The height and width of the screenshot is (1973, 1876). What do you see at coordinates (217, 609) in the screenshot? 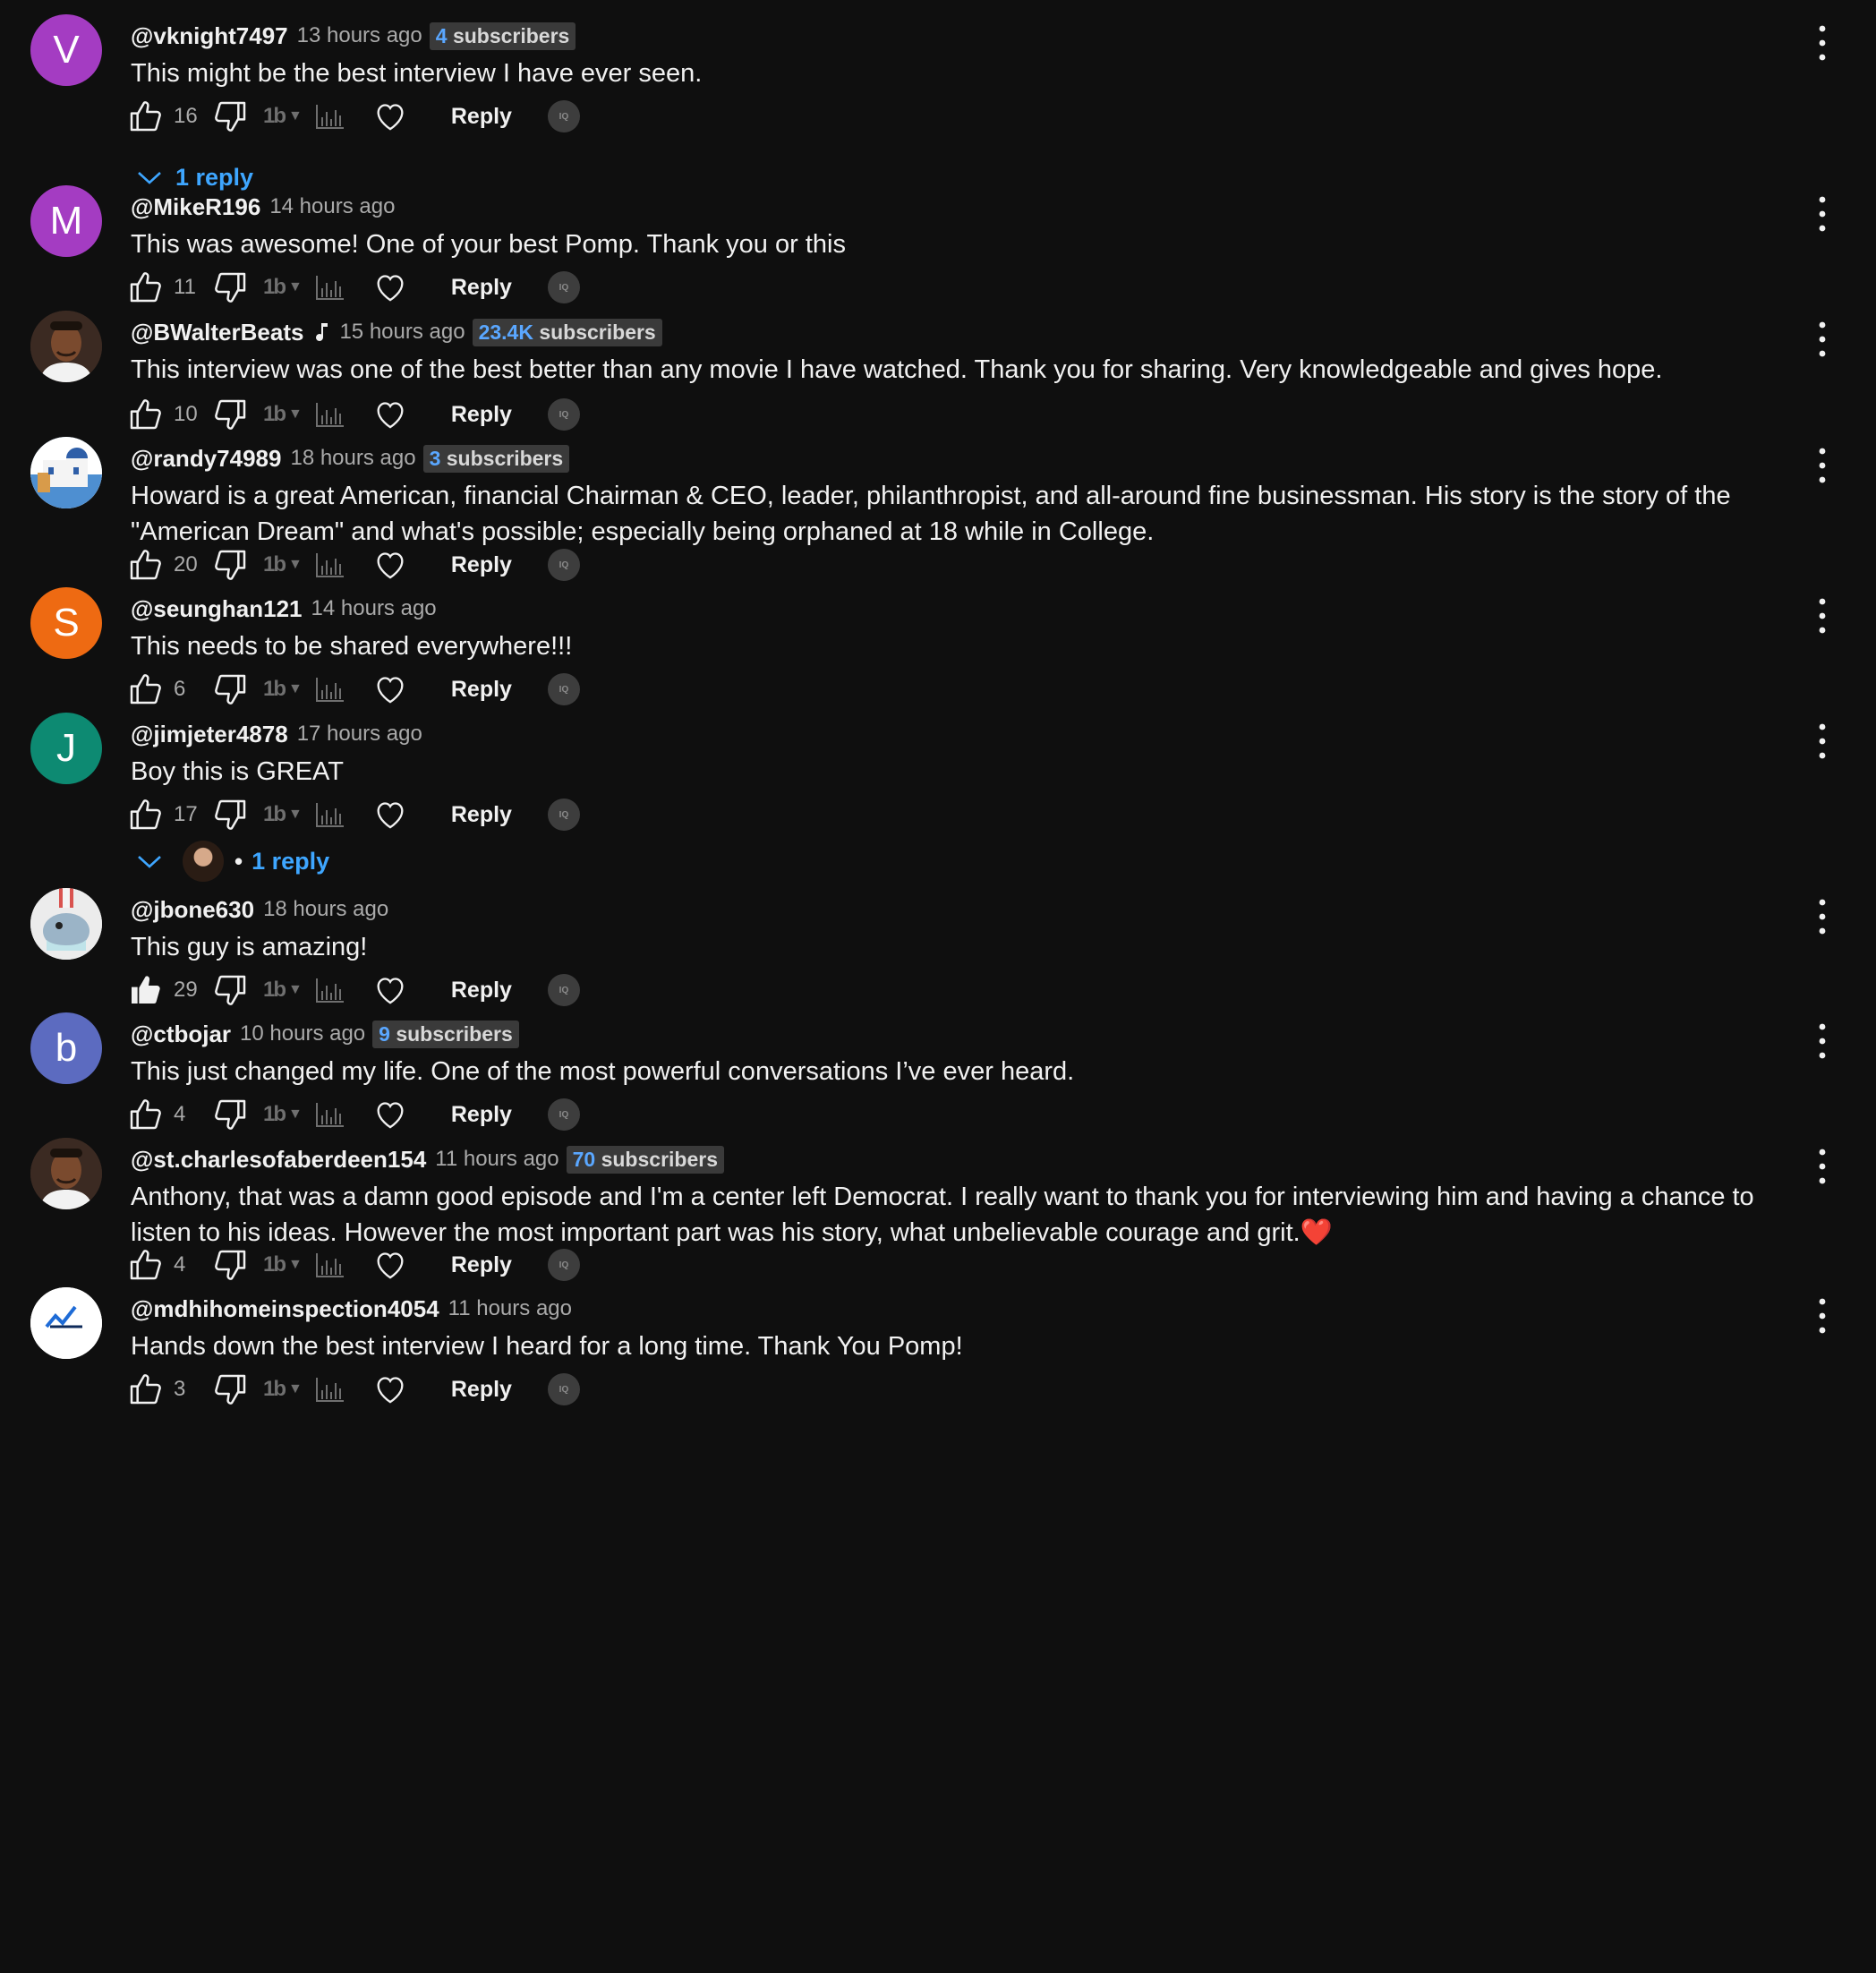
I see `author-handle: @seunghan121` at bounding box center [217, 609].